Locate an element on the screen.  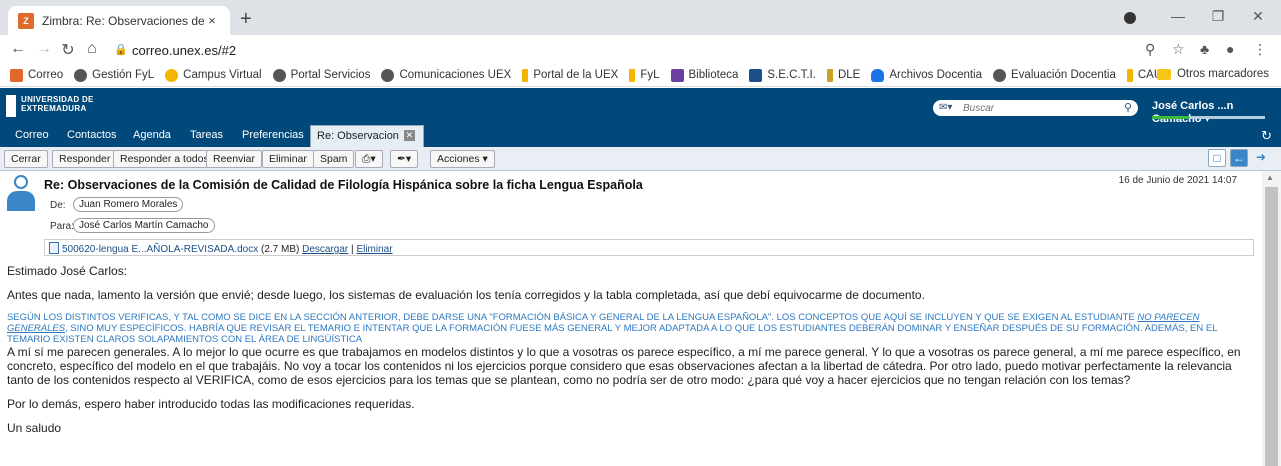
tab-message: Re: Observacion ✕ is located at coordinates (367, 136).